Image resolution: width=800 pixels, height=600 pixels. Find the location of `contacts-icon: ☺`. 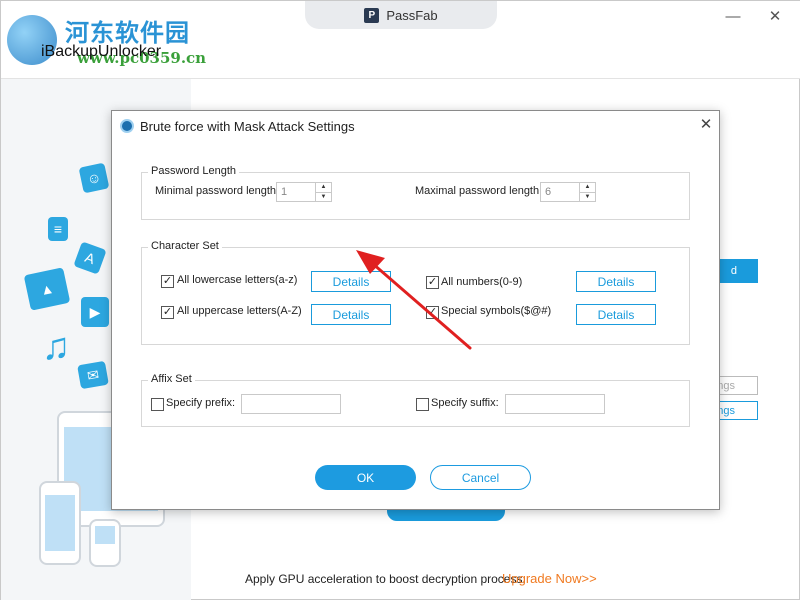

contacts-icon: ☺ is located at coordinates (94, 178).